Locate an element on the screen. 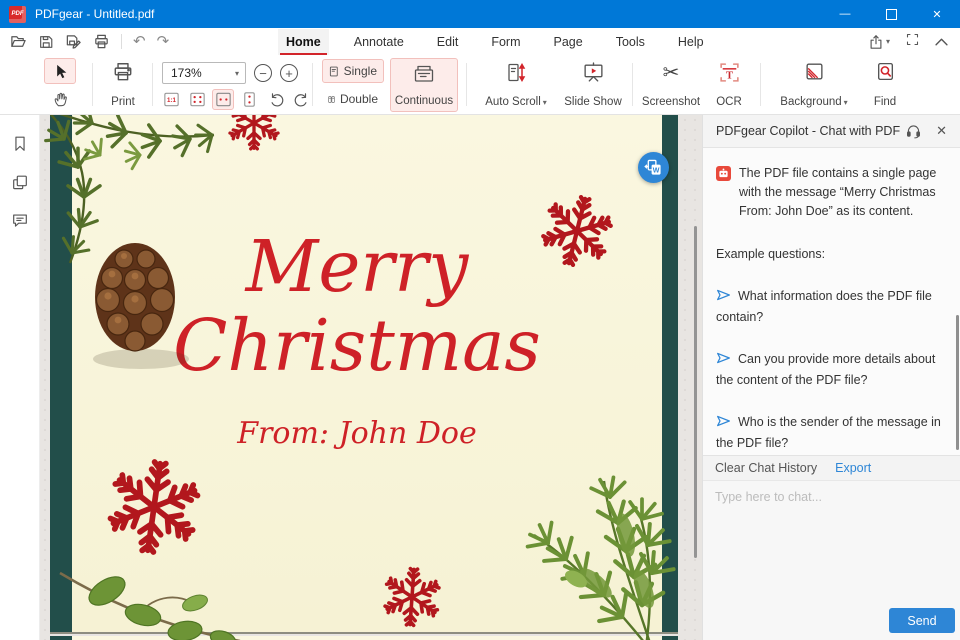  minimize-icon: — is located at coordinates (845, 14).